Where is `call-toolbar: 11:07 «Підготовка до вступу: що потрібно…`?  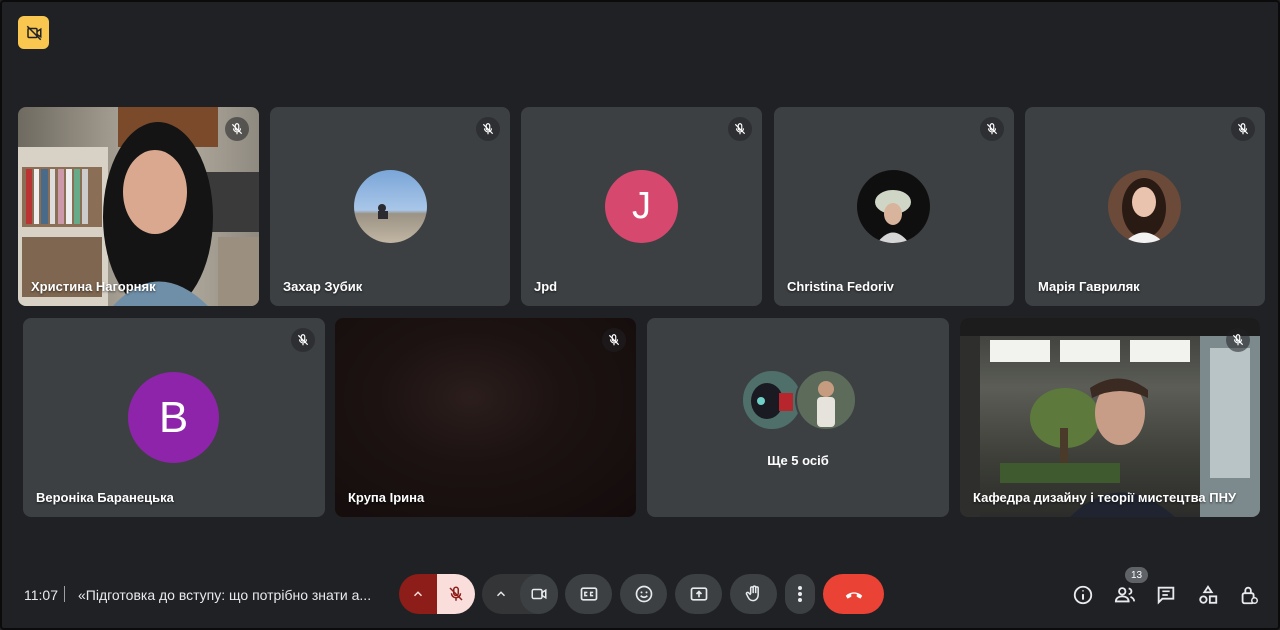 call-toolbar: 11:07 «Підготовка до вступу: що потрібно… is located at coordinates (640, 595).